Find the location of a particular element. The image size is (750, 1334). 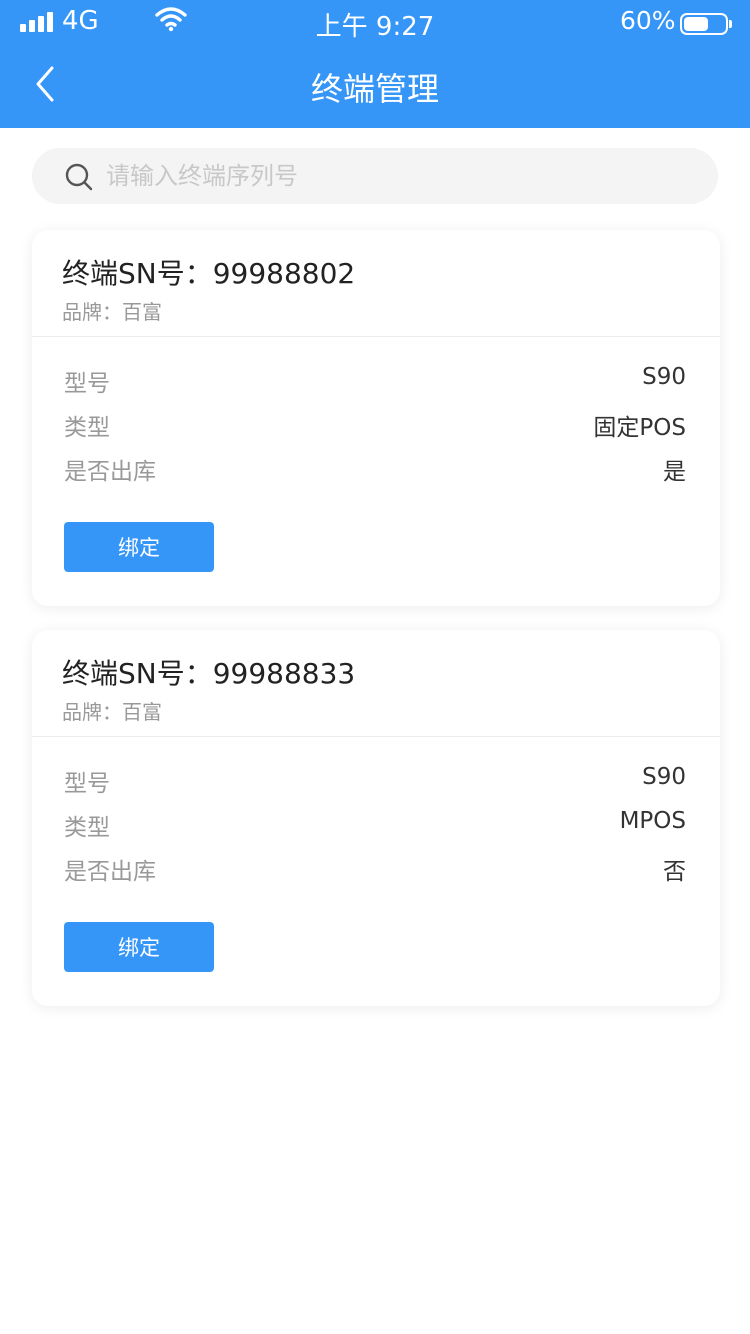

nav-bar: 终端管理 is located at coordinates (375, 86).